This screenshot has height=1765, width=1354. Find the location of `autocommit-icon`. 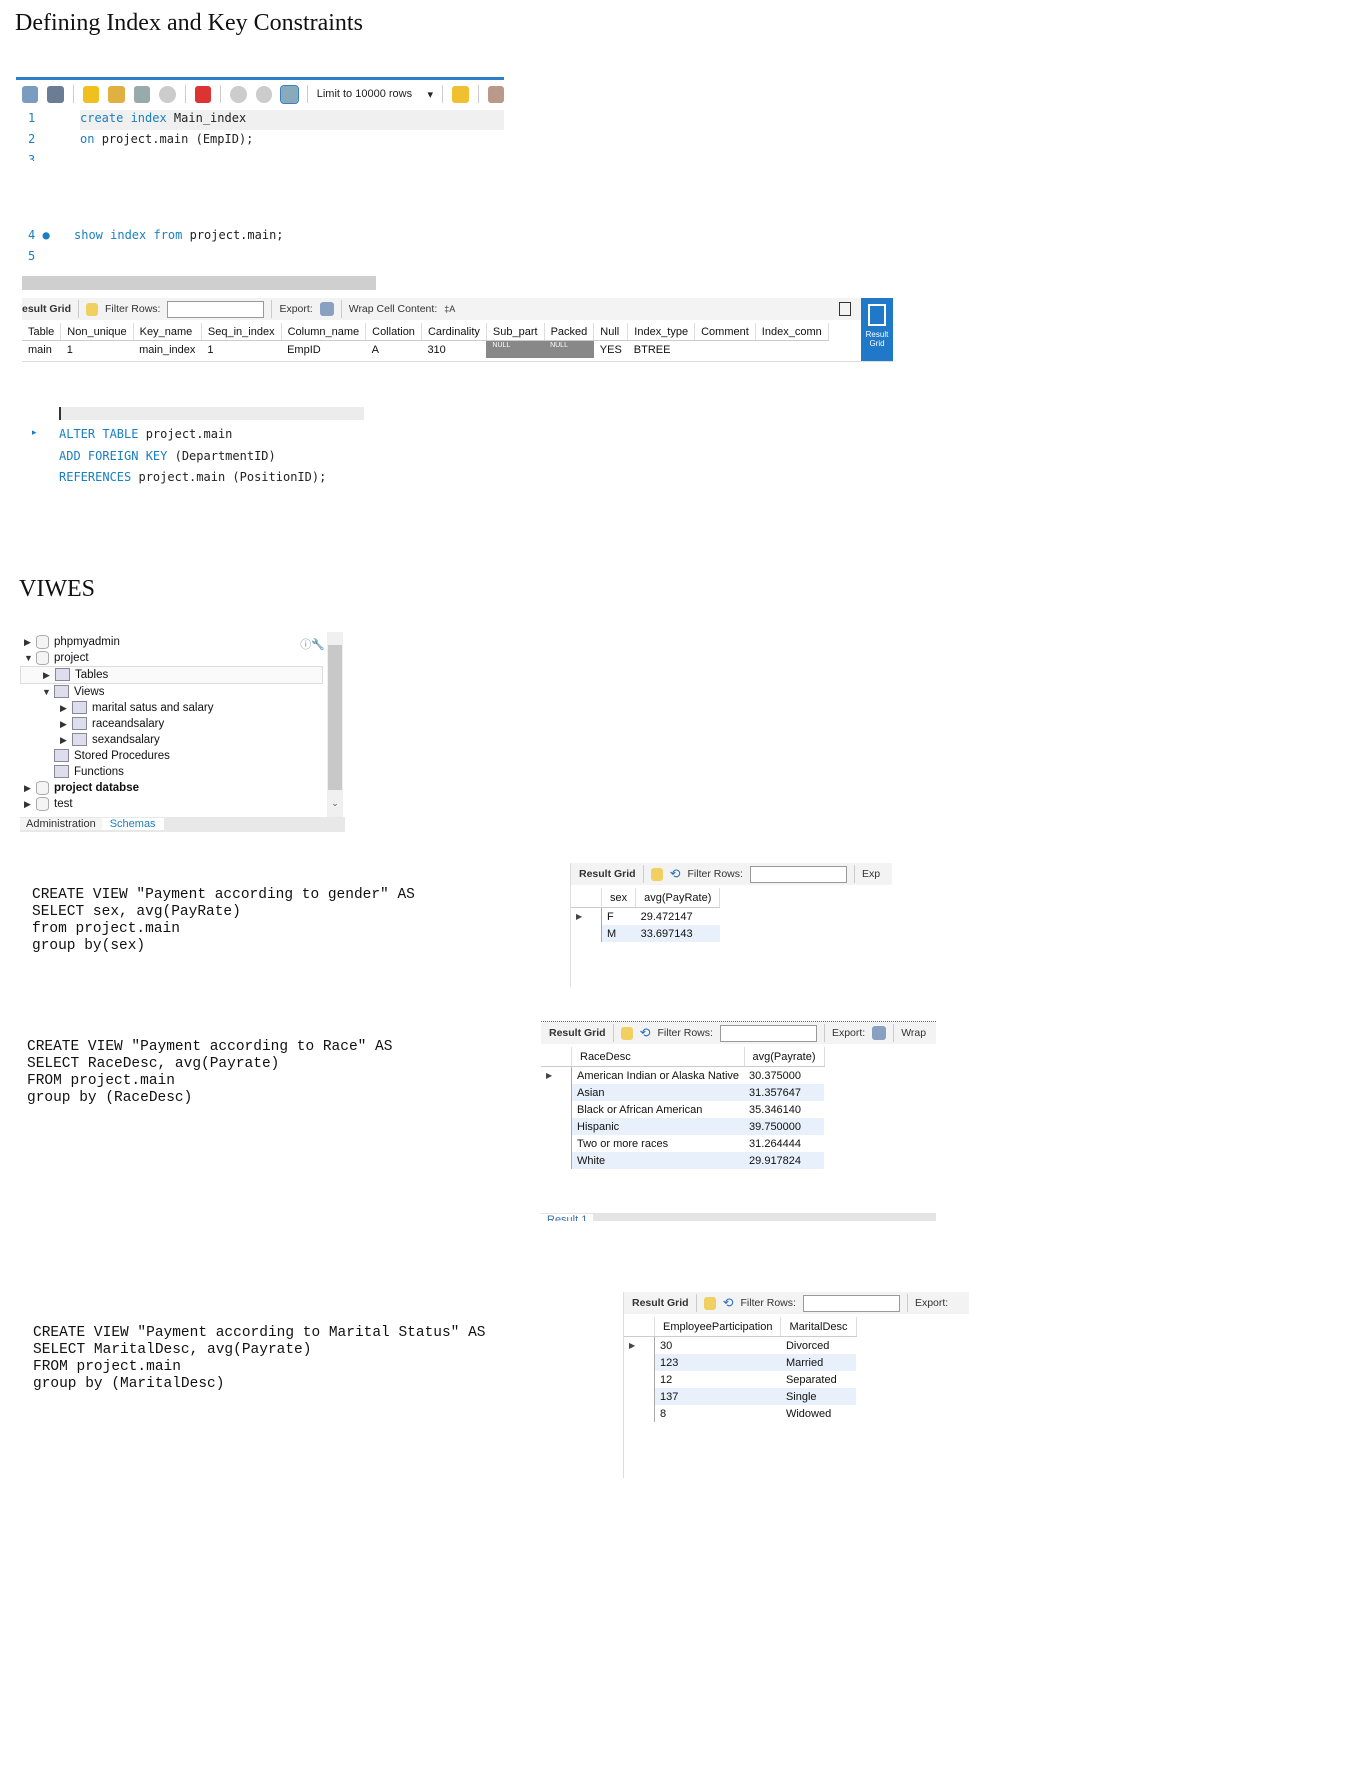

autocommit-icon is located at coordinates (289, 94).